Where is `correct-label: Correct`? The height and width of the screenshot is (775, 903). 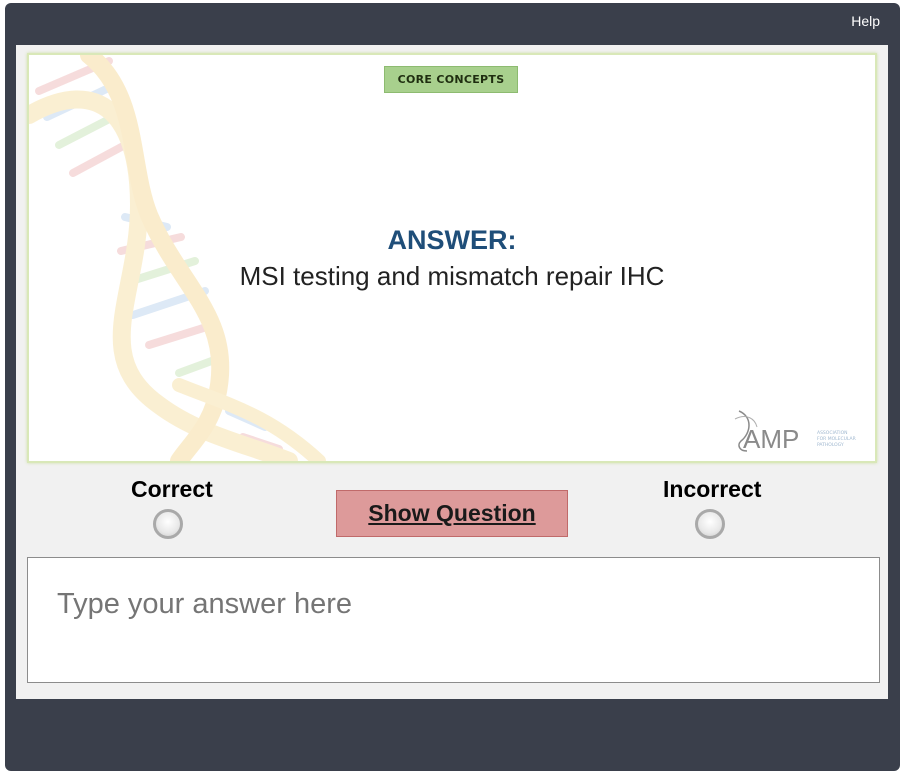
correct-label: Correct is located at coordinates (172, 489).